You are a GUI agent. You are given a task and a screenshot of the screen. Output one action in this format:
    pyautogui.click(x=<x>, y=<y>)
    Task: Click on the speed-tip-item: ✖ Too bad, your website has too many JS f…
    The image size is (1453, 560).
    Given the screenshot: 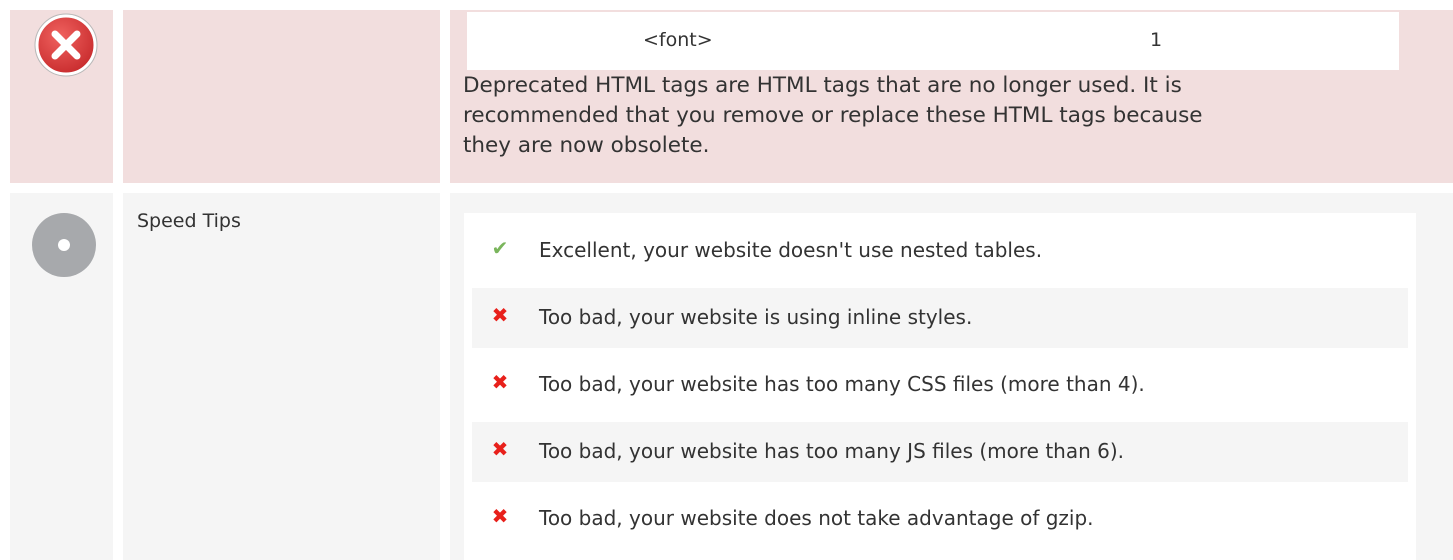 What is the action you would take?
    pyautogui.click(x=940, y=452)
    